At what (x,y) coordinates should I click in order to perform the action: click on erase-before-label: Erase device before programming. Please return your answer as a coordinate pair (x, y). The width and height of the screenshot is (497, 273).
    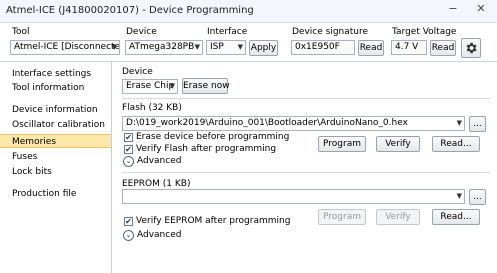
    Looking at the image, I should click on (213, 137).